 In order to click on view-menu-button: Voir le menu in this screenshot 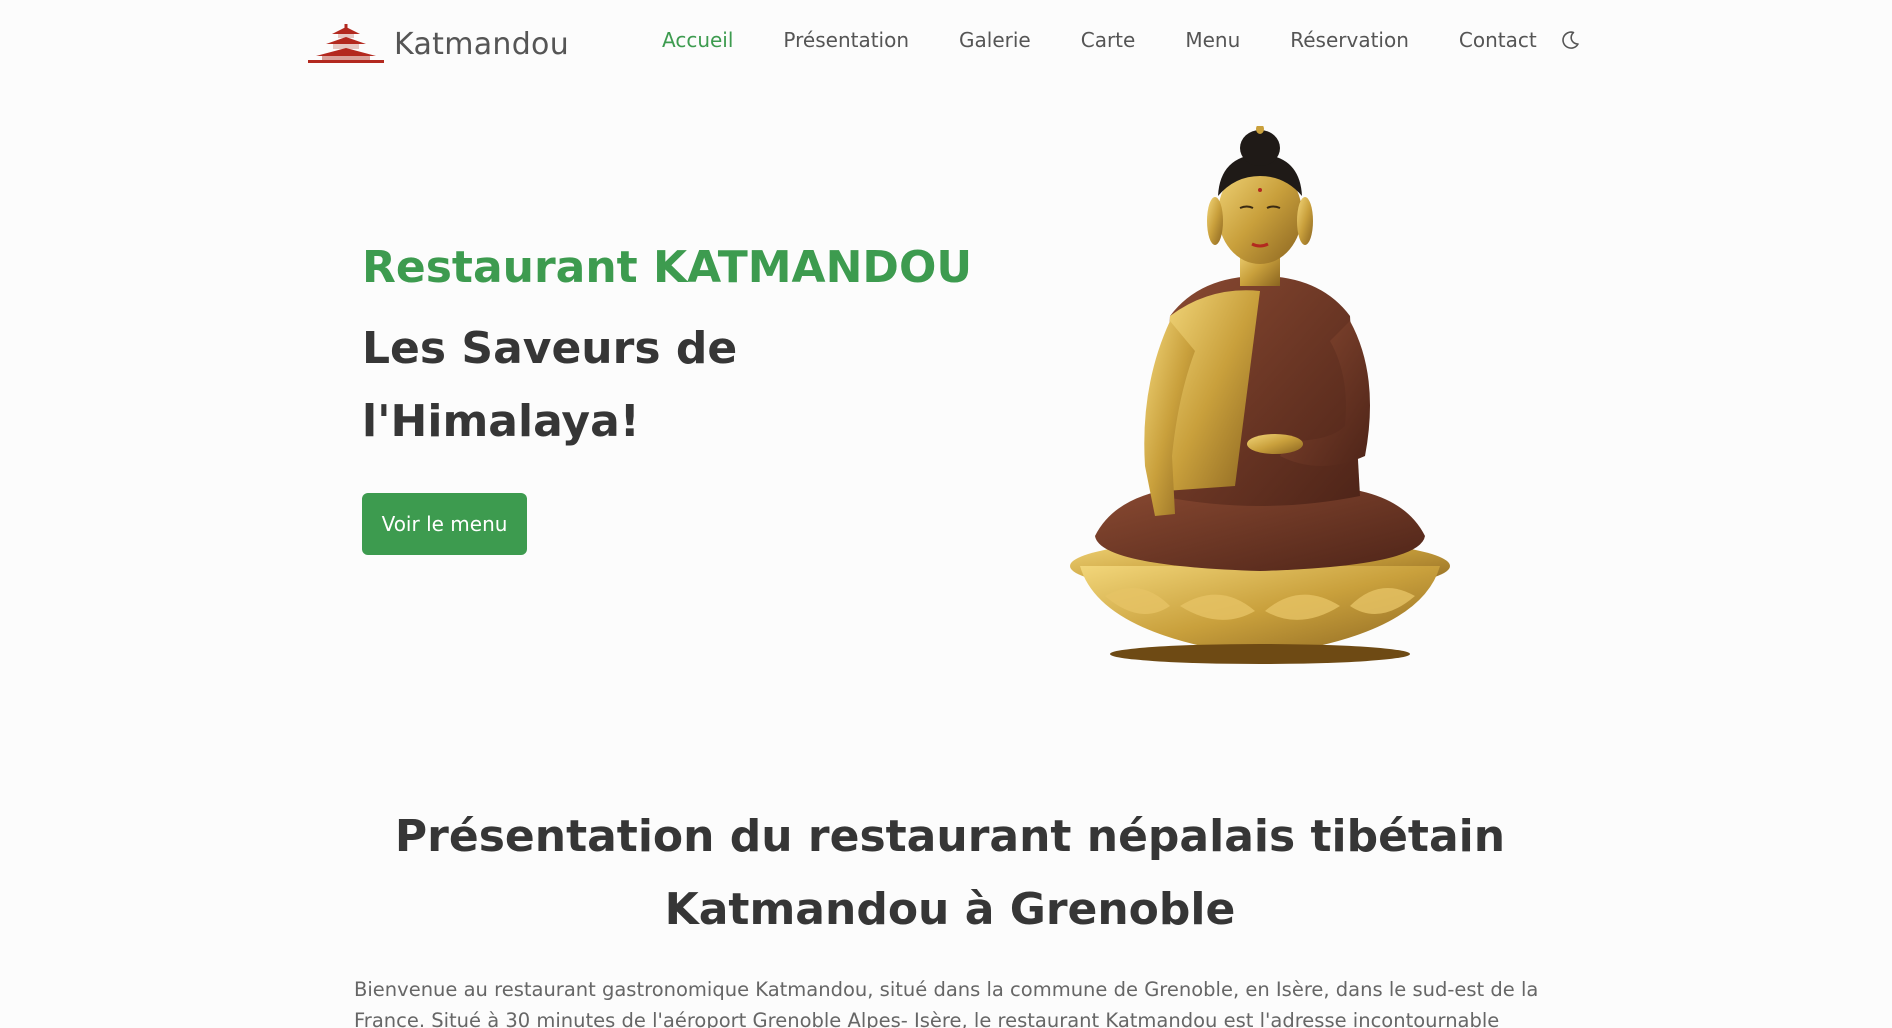, I will do `click(444, 524)`.